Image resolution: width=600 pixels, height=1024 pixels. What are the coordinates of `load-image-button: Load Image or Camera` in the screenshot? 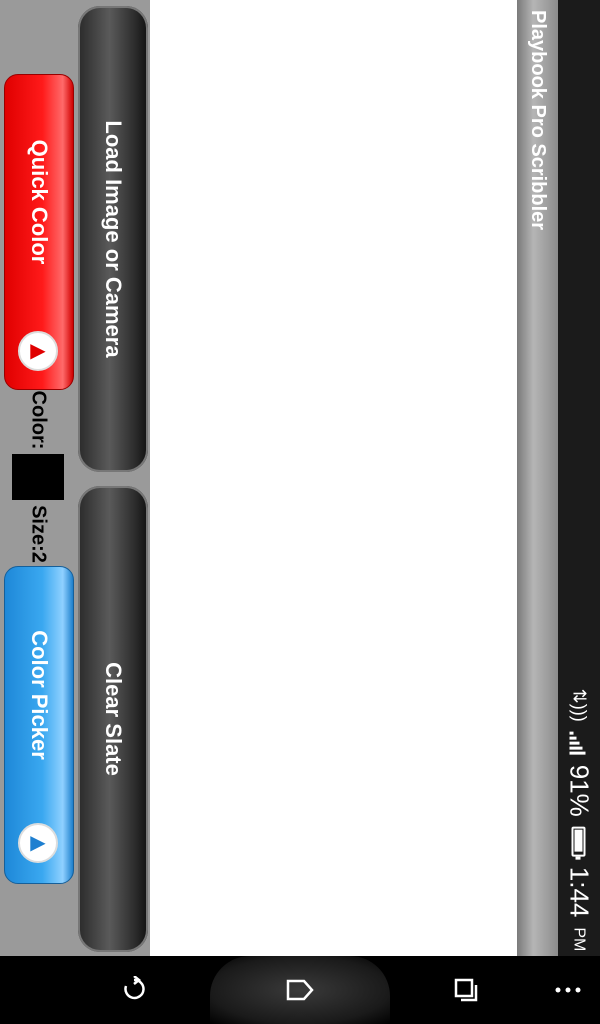 It's located at (113, 239).